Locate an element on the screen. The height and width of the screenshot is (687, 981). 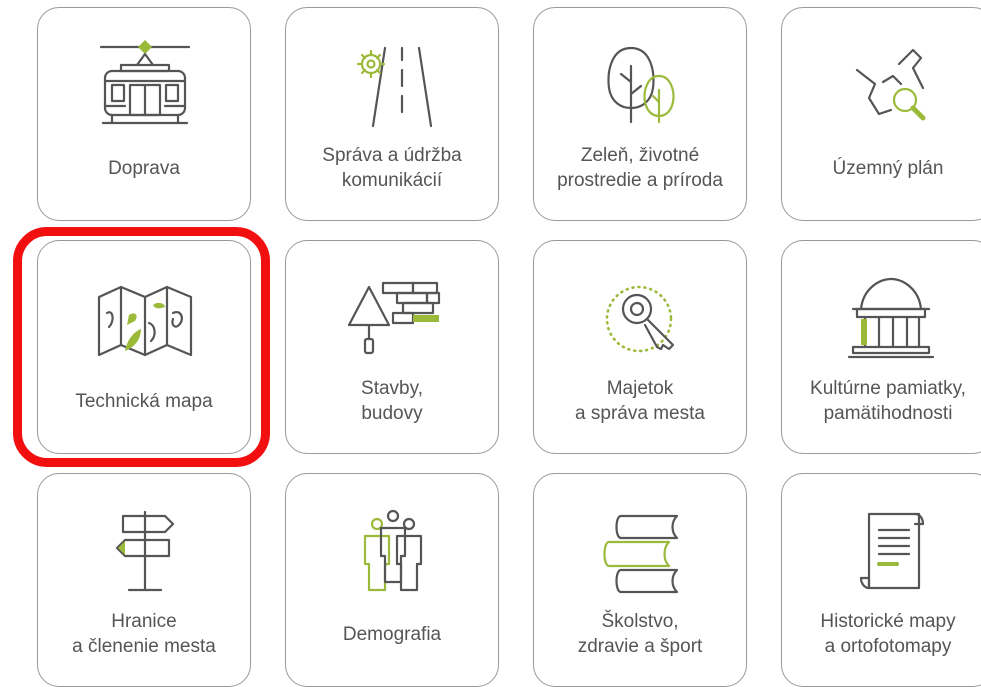
tile-technicka-mapa: Technická mapa is located at coordinates (144, 347).